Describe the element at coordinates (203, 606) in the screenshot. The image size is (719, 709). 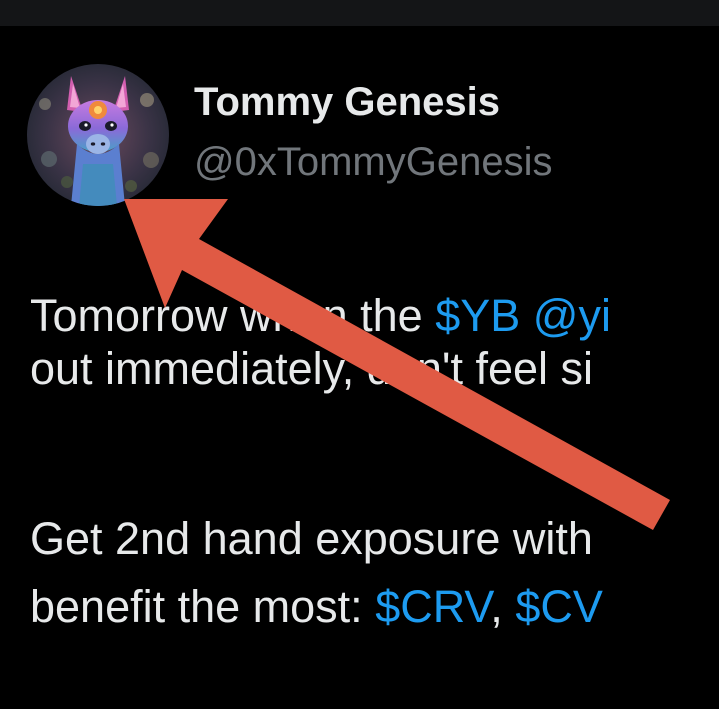
I see `tweet-text: benefit the most:` at that location.